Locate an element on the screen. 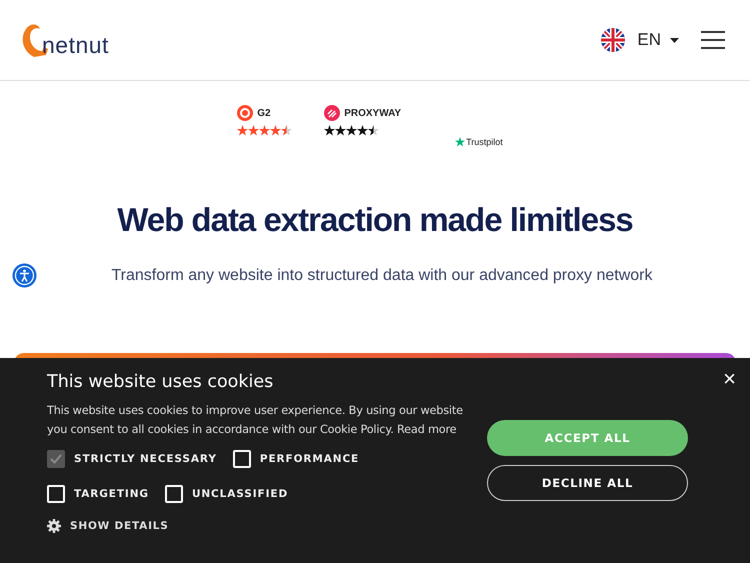  checkbox-label: TARGETING is located at coordinates (111, 494).